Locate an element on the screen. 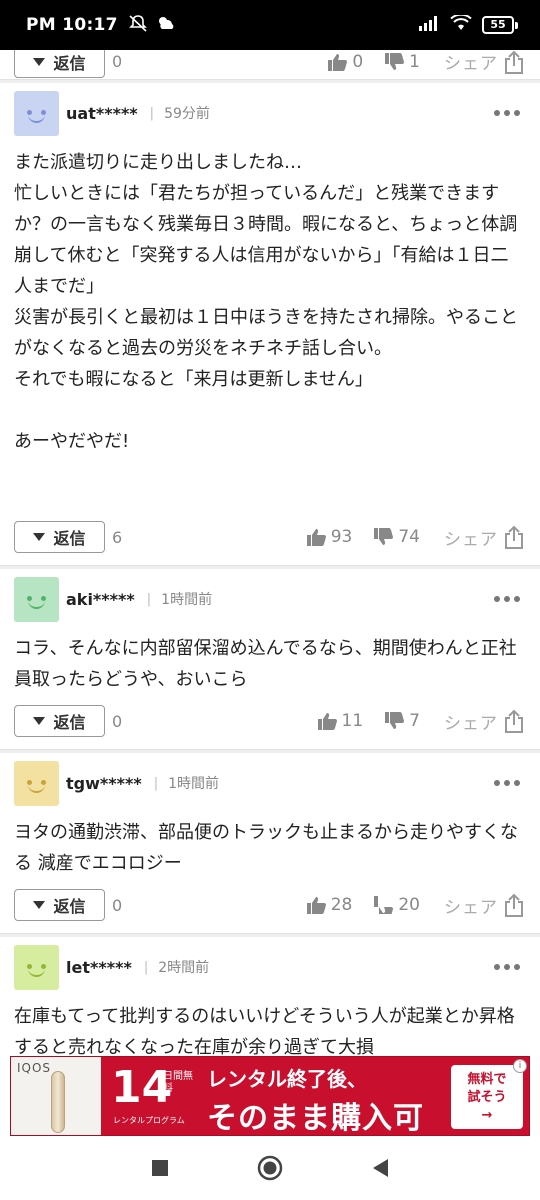 The image size is (540, 1200). like-button: 11 is located at coordinates (340, 721).